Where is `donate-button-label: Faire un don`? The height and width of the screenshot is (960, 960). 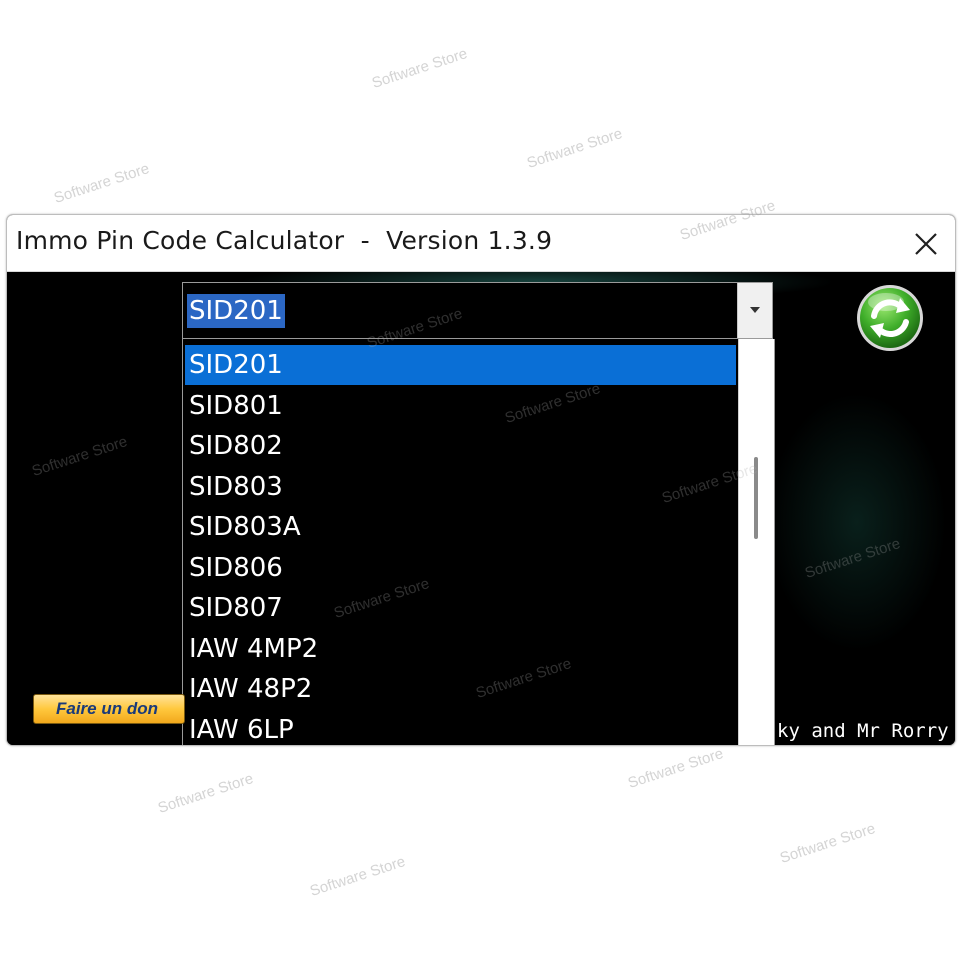 donate-button-label: Faire un don is located at coordinates (107, 708).